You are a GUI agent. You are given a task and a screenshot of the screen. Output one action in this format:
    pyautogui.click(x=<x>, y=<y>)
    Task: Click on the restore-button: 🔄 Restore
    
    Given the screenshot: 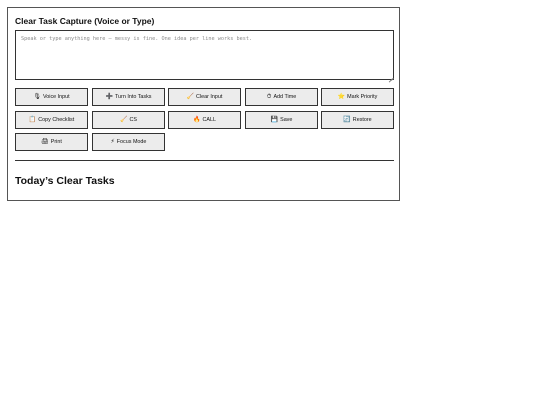 What is the action you would take?
    pyautogui.click(x=357, y=120)
    